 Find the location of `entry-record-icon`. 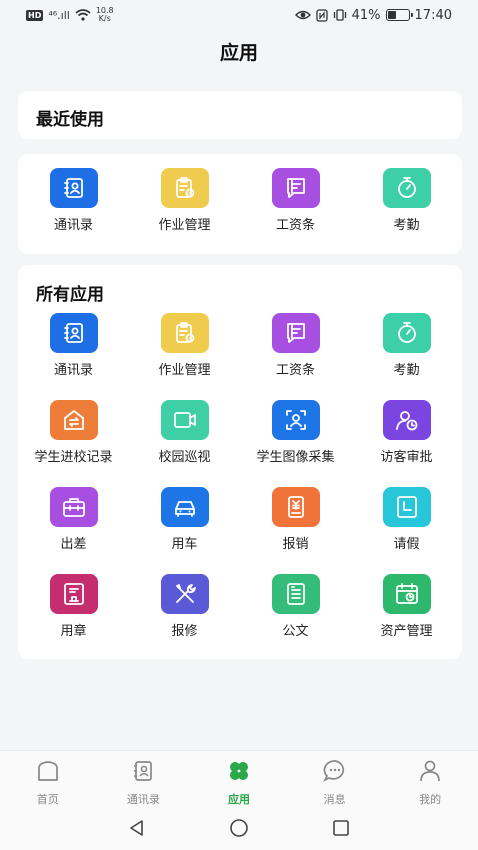

entry-record-icon is located at coordinates (73, 420).